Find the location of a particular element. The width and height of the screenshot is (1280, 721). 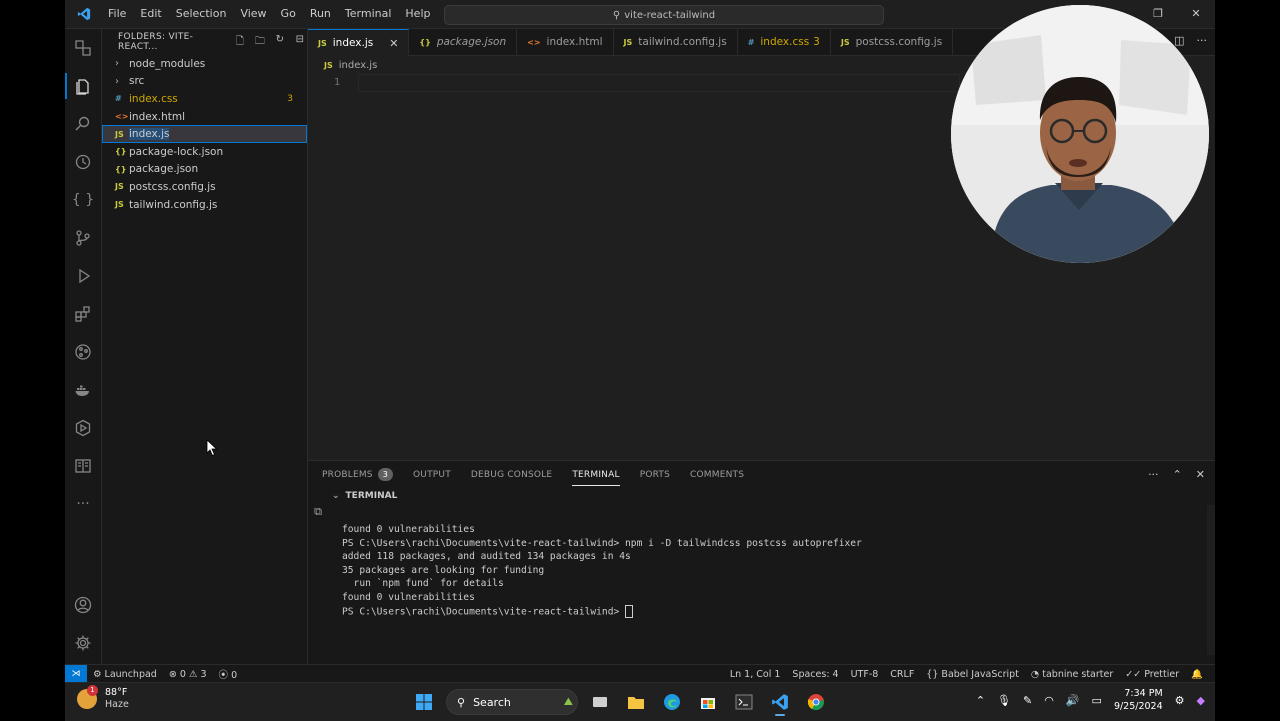

terminal-section-header: ⌄ TERMINAL is located at coordinates (761, 496).